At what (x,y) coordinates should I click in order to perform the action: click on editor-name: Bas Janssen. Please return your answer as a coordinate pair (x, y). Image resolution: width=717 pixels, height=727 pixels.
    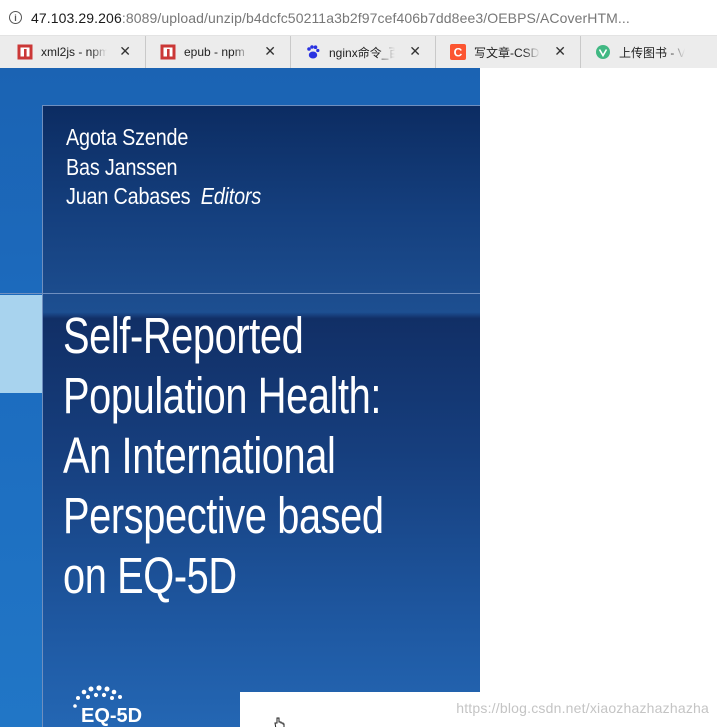
    Looking at the image, I should click on (122, 166).